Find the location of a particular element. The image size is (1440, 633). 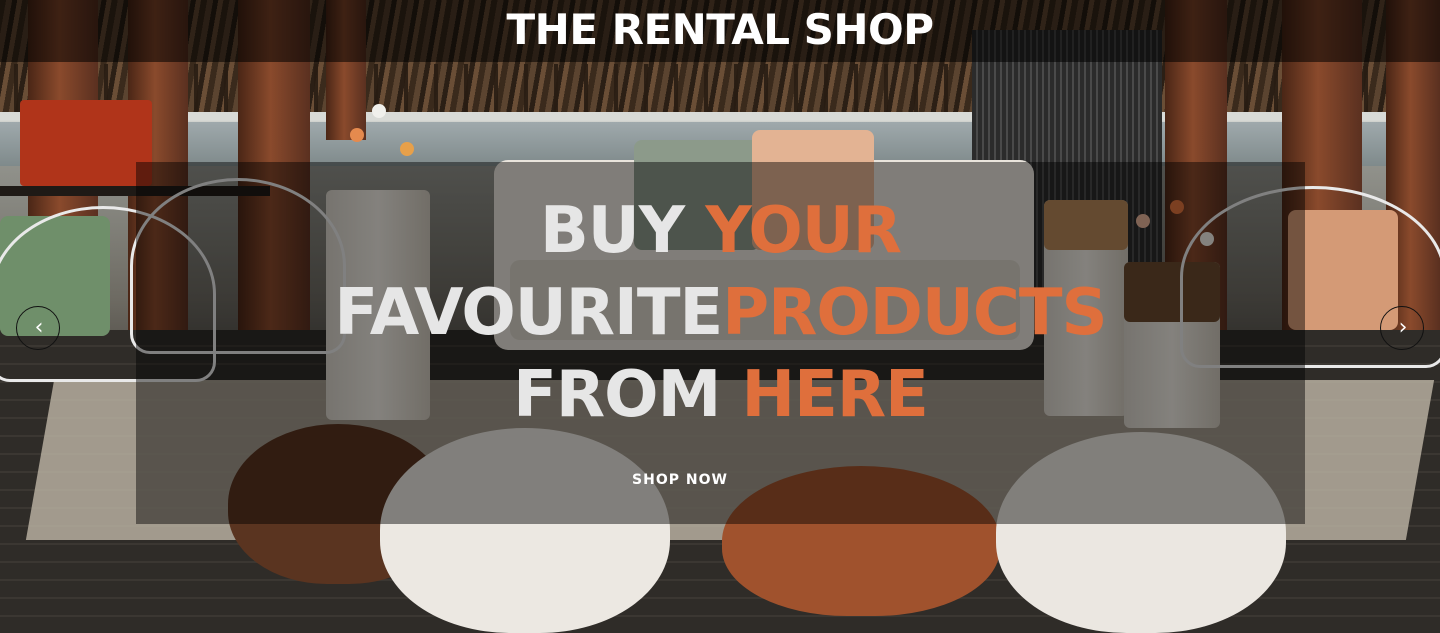

chevron-right-icon: › is located at coordinates (1403, 327).